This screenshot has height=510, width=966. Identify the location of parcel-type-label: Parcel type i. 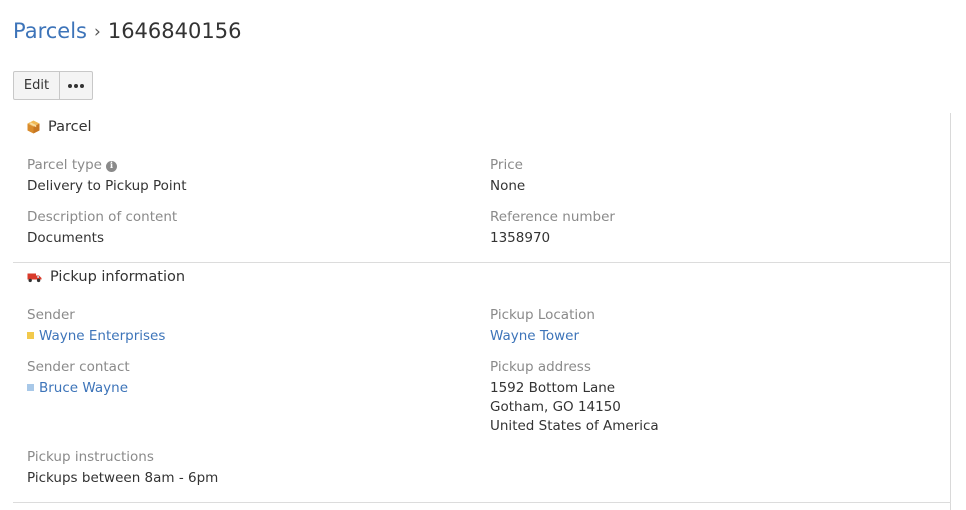
(72, 165).